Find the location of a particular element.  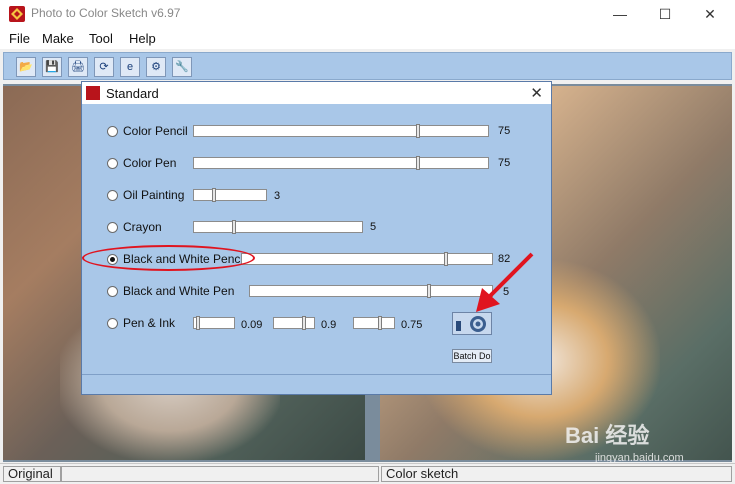

radio-pen-ink is located at coordinates (112, 323).